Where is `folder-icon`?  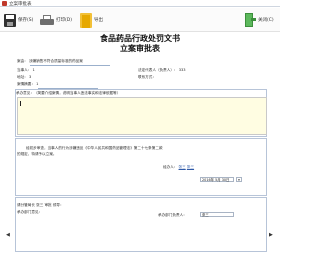 folder-icon is located at coordinates (86, 20).